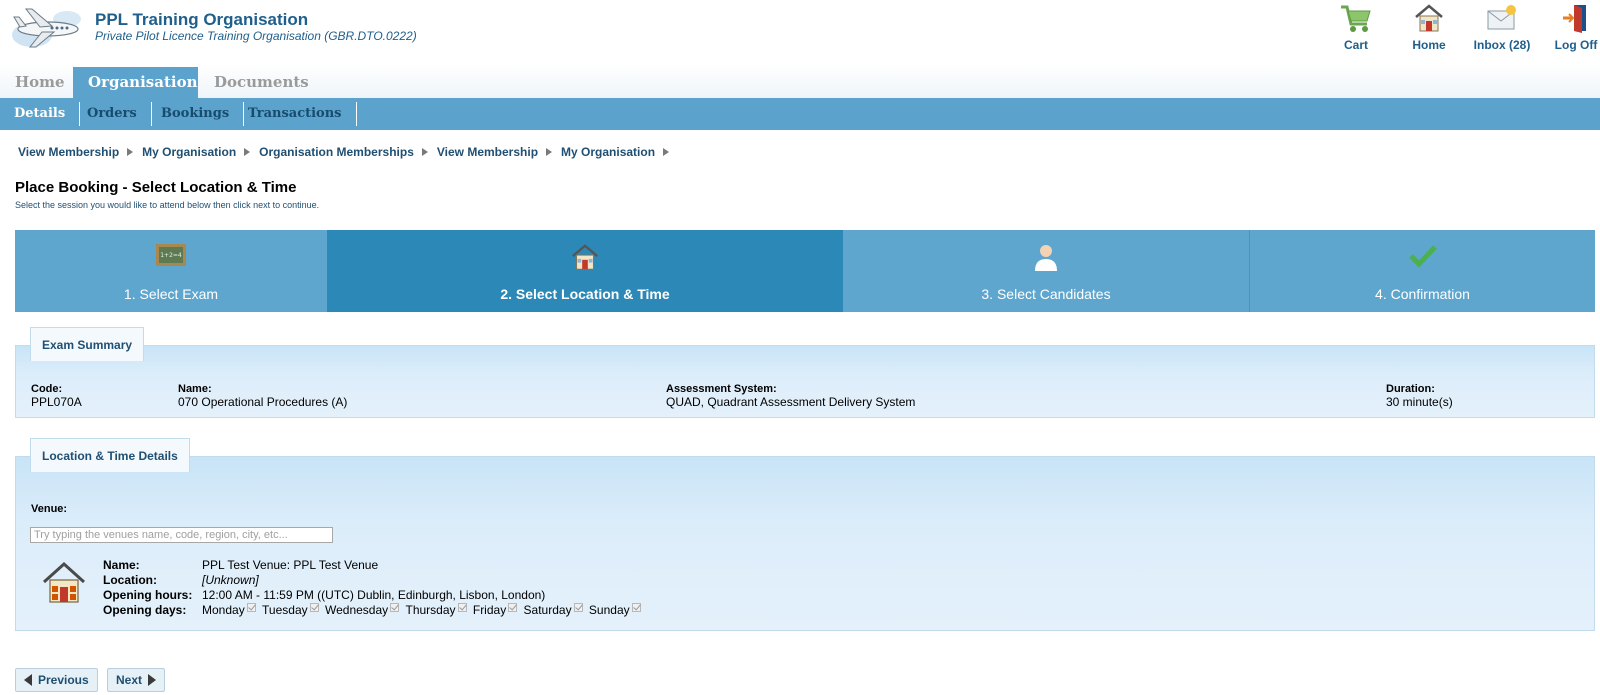 The height and width of the screenshot is (695, 1600). I want to click on tab-home: Home, so click(40, 82).